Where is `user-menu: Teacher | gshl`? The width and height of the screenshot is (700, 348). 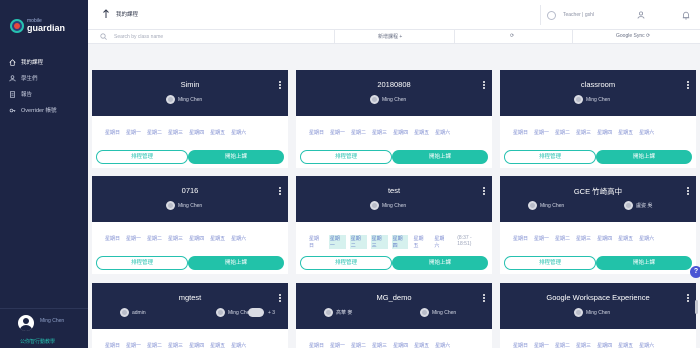 user-menu: Teacher | gshl is located at coordinates (605, 15).